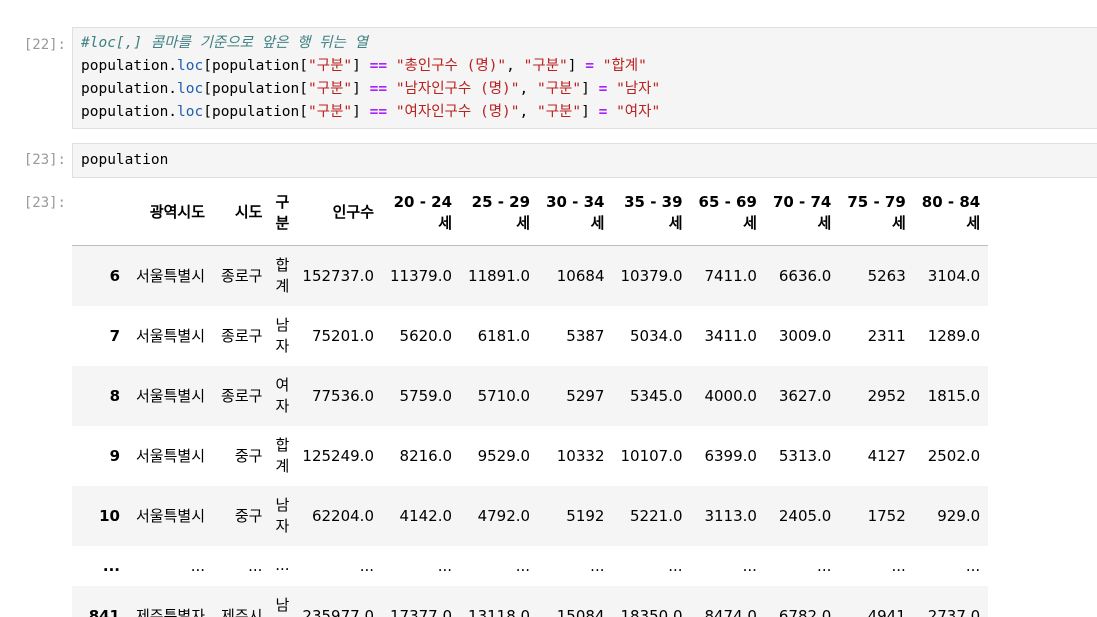 Image resolution: width=1097 pixels, height=617 pixels. Describe the element at coordinates (114, 275) in the screenshot. I see `row-index: 6` at that location.